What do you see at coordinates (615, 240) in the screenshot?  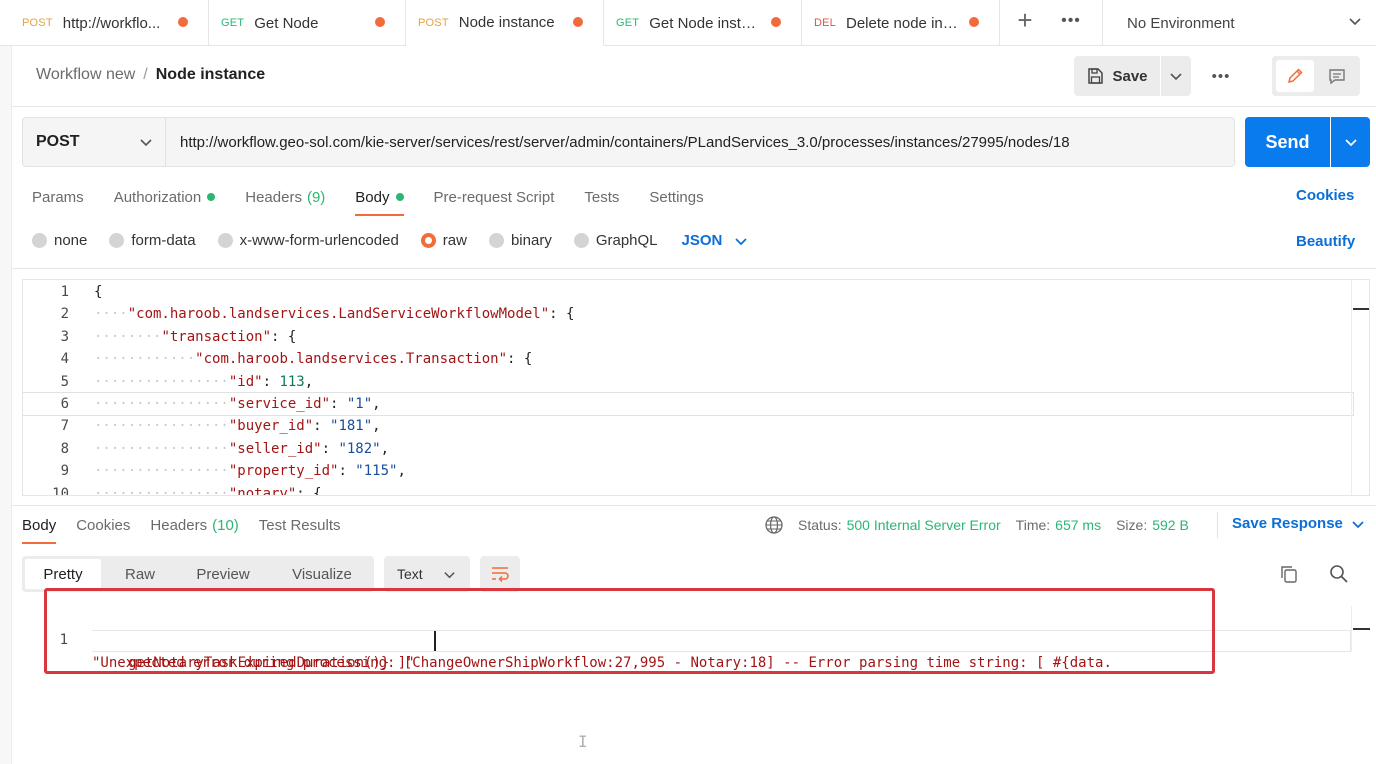 I see `body-type-graphql-radio: GraphQL` at bounding box center [615, 240].